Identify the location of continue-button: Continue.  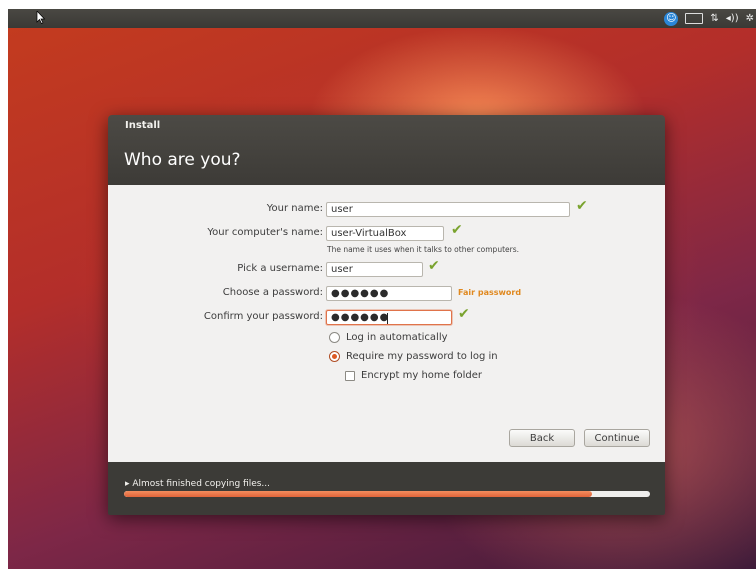
(617, 438).